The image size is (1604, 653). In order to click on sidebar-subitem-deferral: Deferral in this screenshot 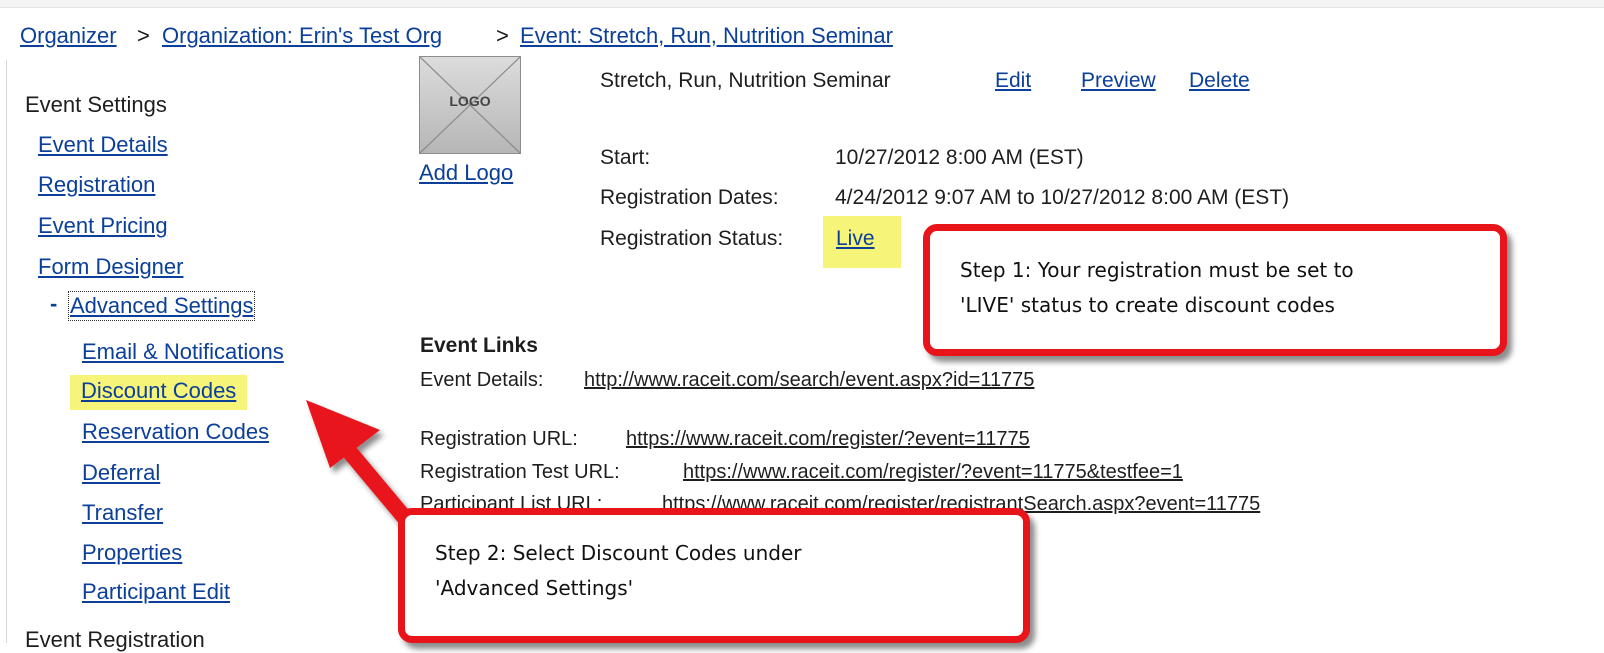, I will do `click(121, 473)`.